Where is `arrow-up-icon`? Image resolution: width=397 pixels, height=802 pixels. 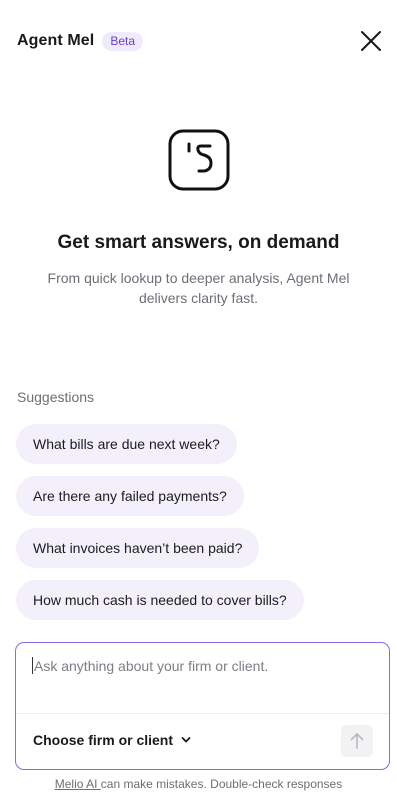
arrow-up-icon is located at coordinates (357, 741).